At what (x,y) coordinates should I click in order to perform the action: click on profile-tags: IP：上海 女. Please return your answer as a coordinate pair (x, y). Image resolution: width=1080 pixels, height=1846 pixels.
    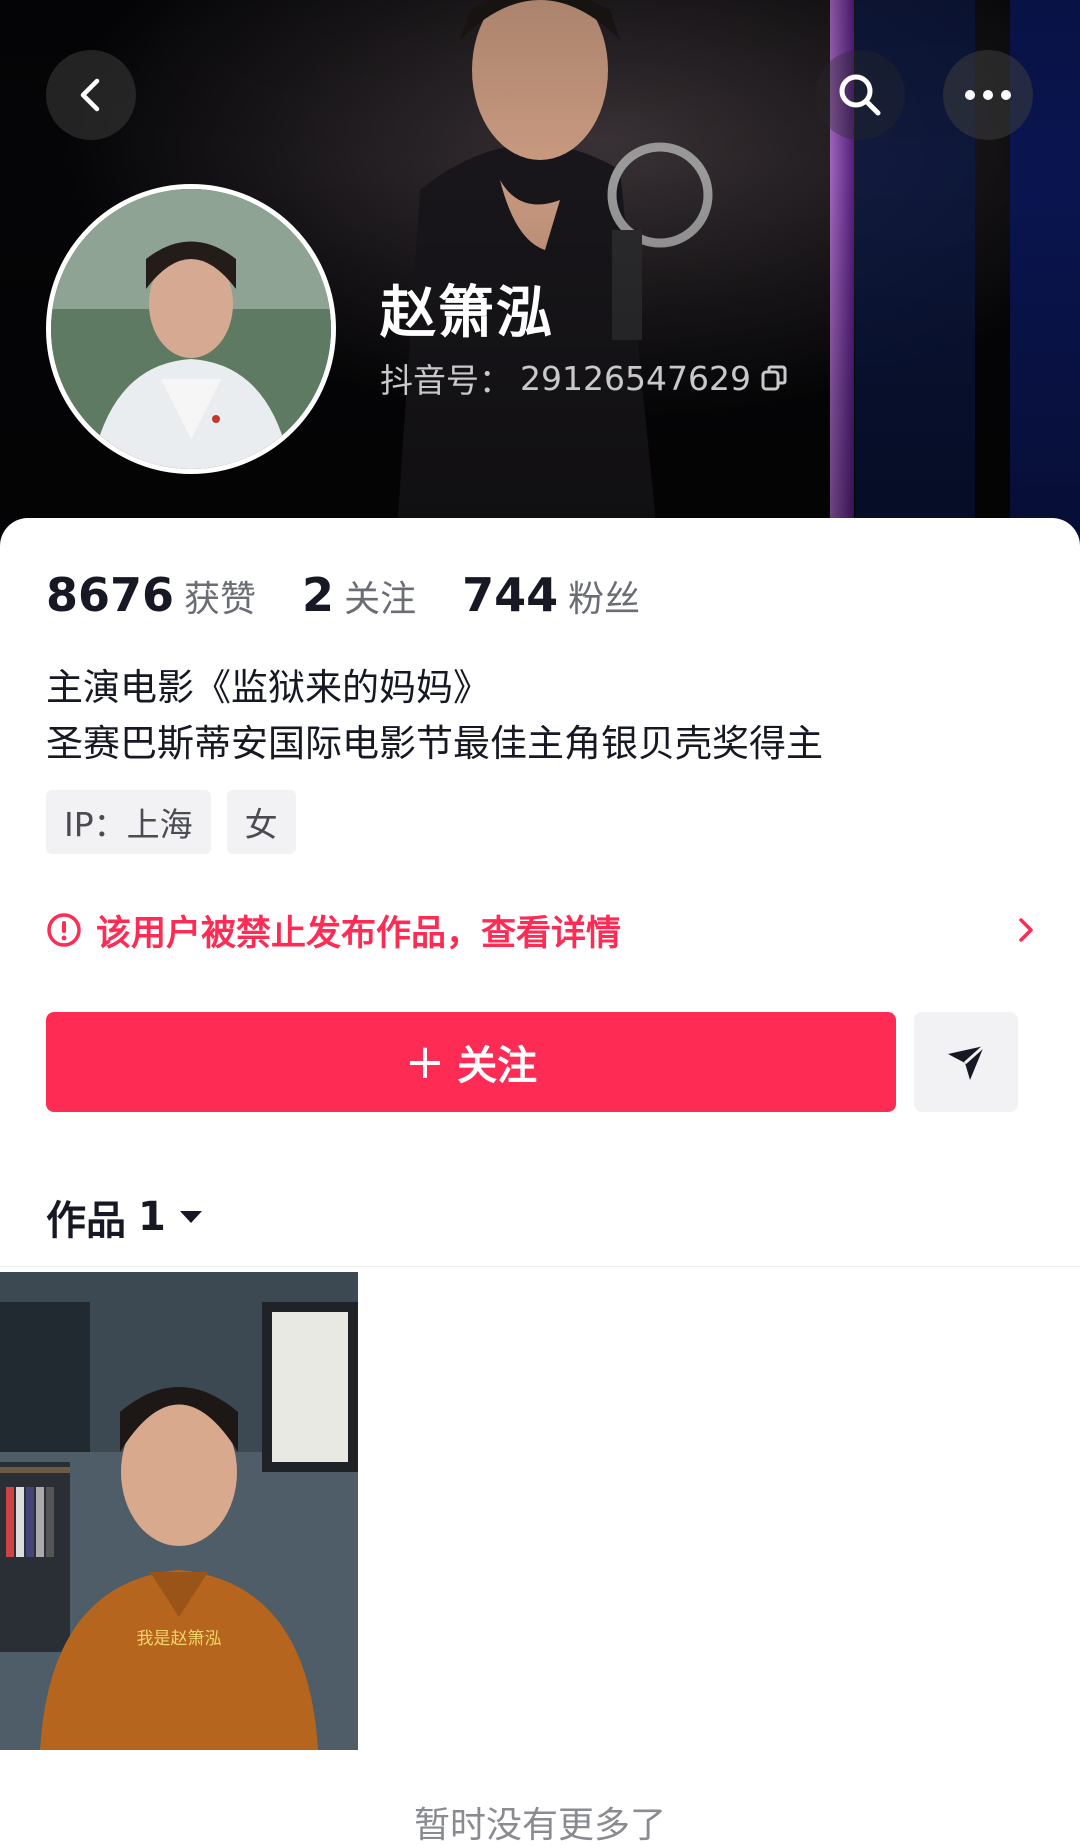
    Looking at the image, I should click on (171, 822).